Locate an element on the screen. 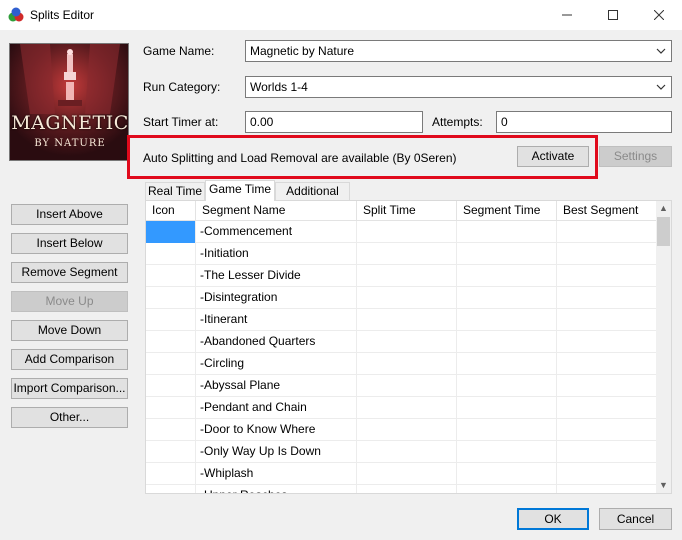 The width and height of the screenshot is (682, 540). table-row: -Upper Reaches is located at coordinates (402, 489).